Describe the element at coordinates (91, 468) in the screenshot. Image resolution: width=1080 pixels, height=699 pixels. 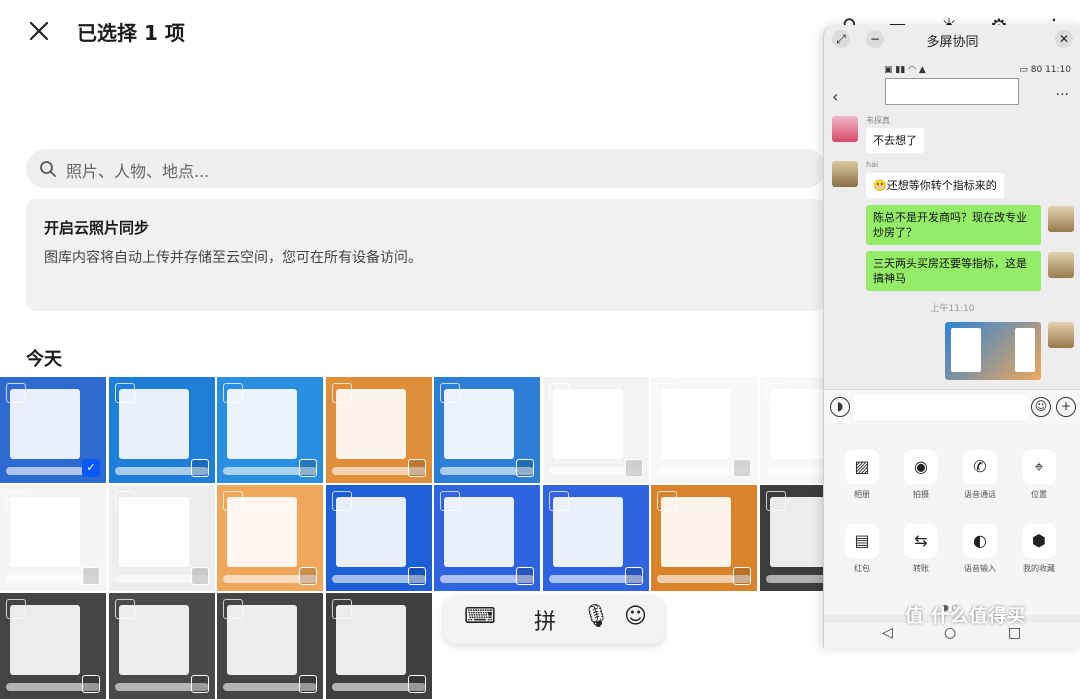
I see `checkbox-checked: ✓` at that location.